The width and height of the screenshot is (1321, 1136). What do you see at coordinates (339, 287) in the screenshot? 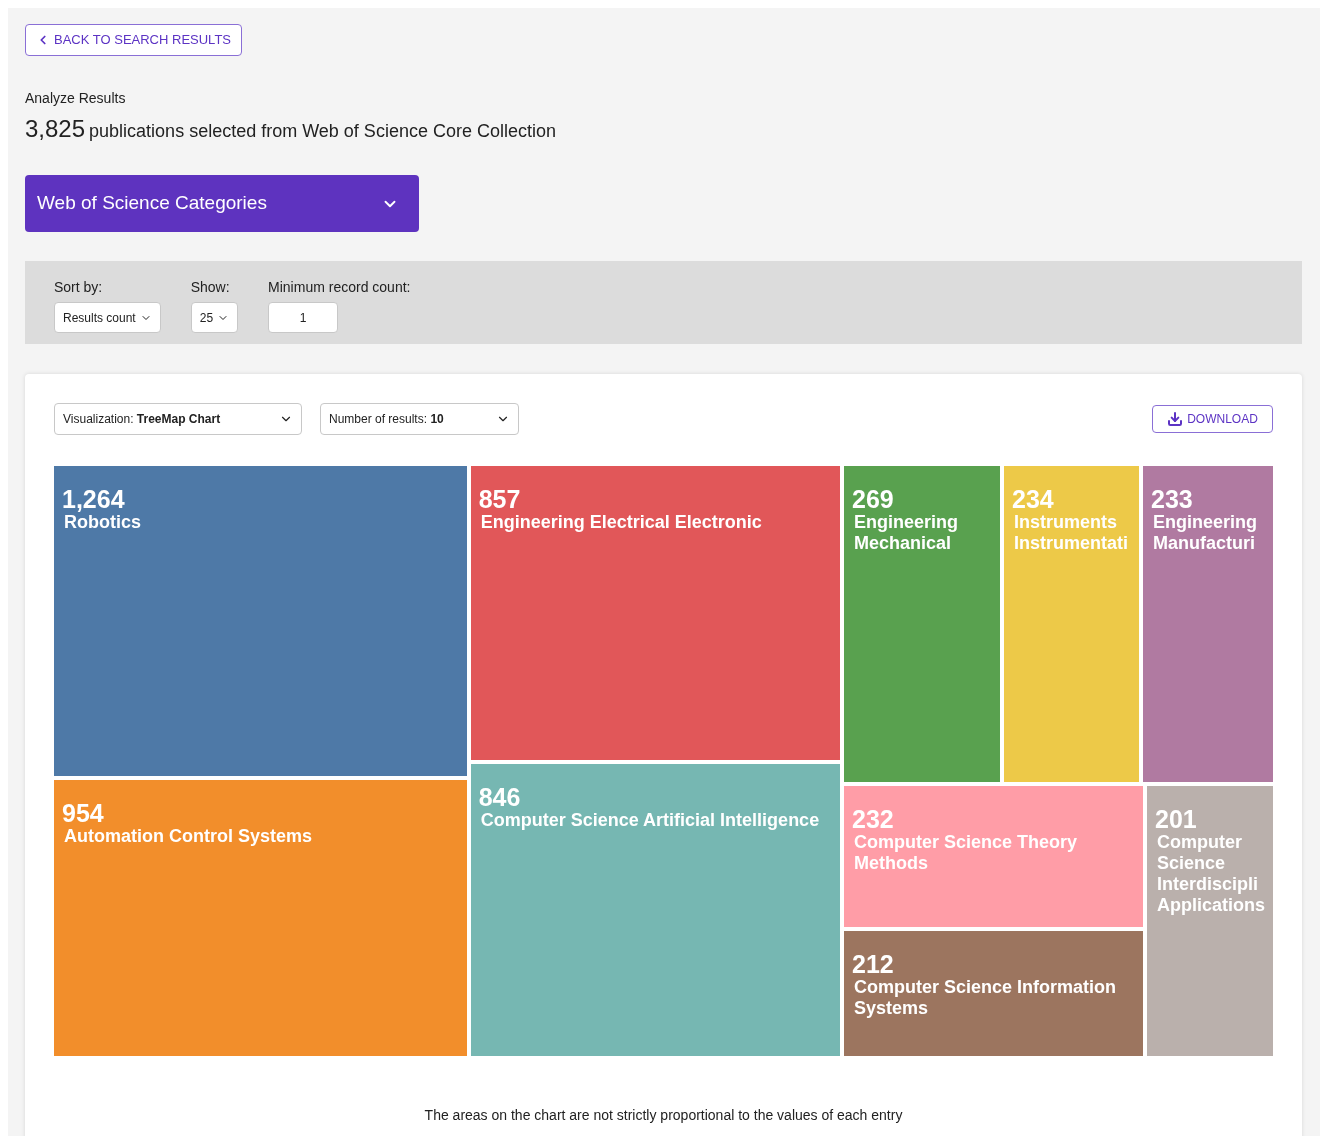
I see `filter-label: Minimum record count:` at bounding box center [339, 287].